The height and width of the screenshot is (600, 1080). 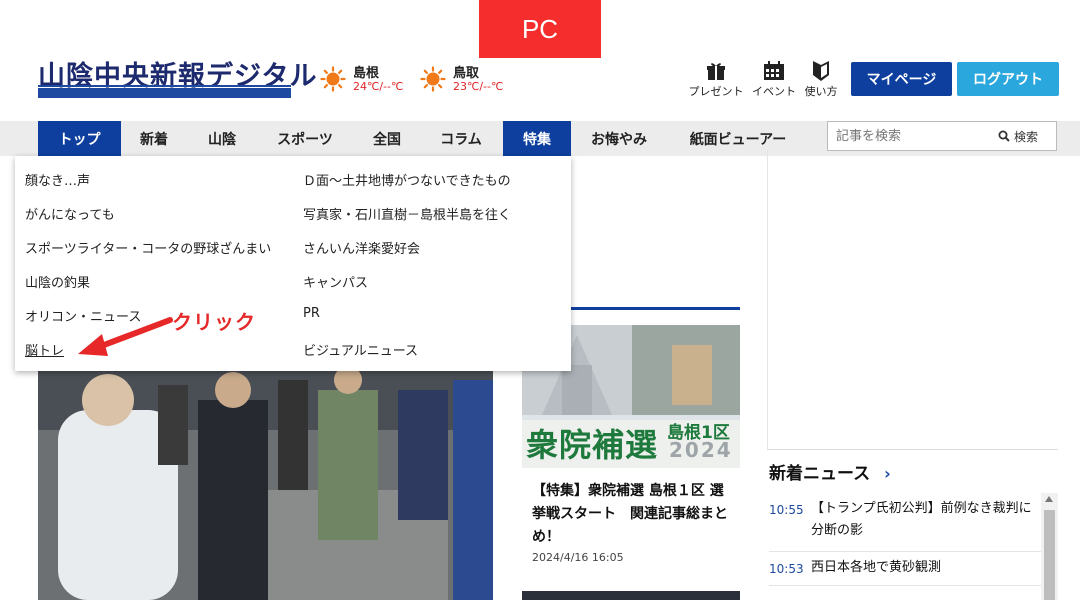 I want to click on dropdown-item: Ｄ面～土井地博がつないできたもの, so click(x=407, y=179).